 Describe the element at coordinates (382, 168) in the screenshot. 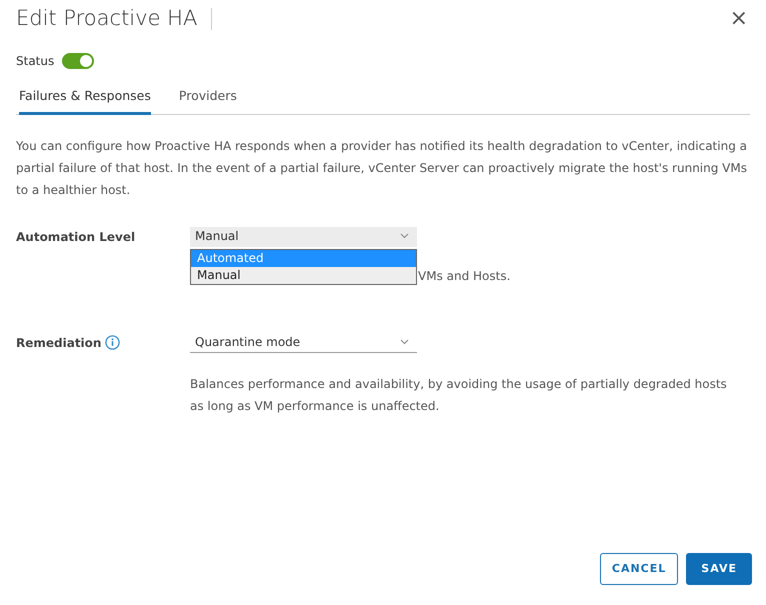

I see `description-text: You can configure how Proactive HA responds when a provider has notified its health degradation to vCenter, indicating a partial failure of that host. In the event of a partial failure, vCenter Server can proactively migrate the host's running VMs to a healthier host.` at that location.